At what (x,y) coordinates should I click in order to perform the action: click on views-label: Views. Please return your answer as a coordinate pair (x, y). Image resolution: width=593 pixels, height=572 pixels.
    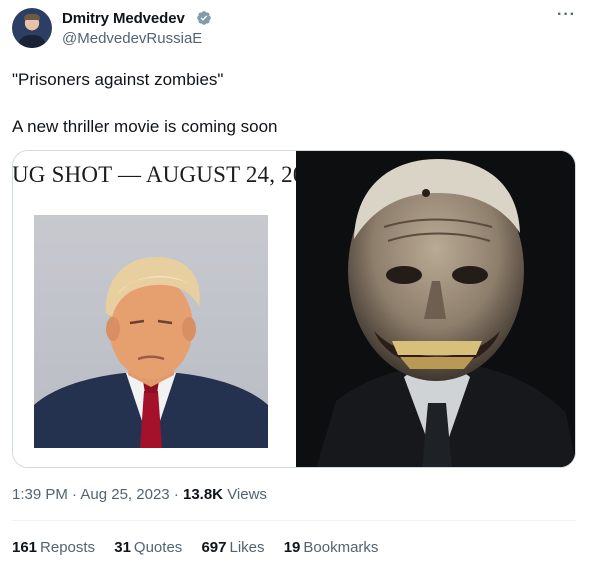
    Looking at the image, I should click on (247, 494).